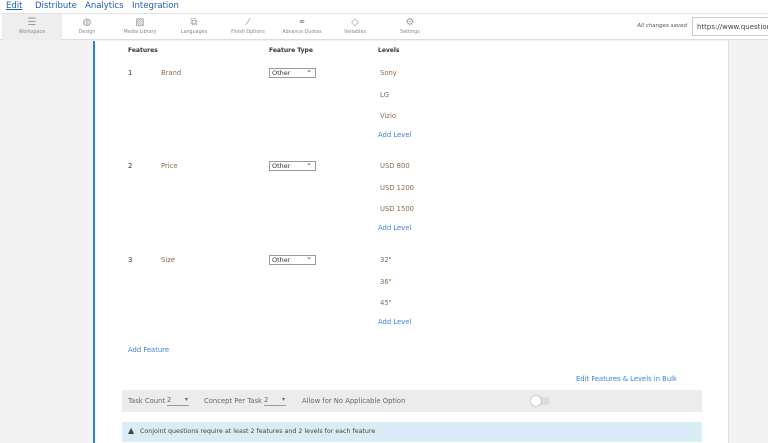 This screenshot has height=443, width=768. What do you see at coordinates (248, 32) in the screenshot?
I see `tool-label: Finish Options` at bounding box center [248, 32].